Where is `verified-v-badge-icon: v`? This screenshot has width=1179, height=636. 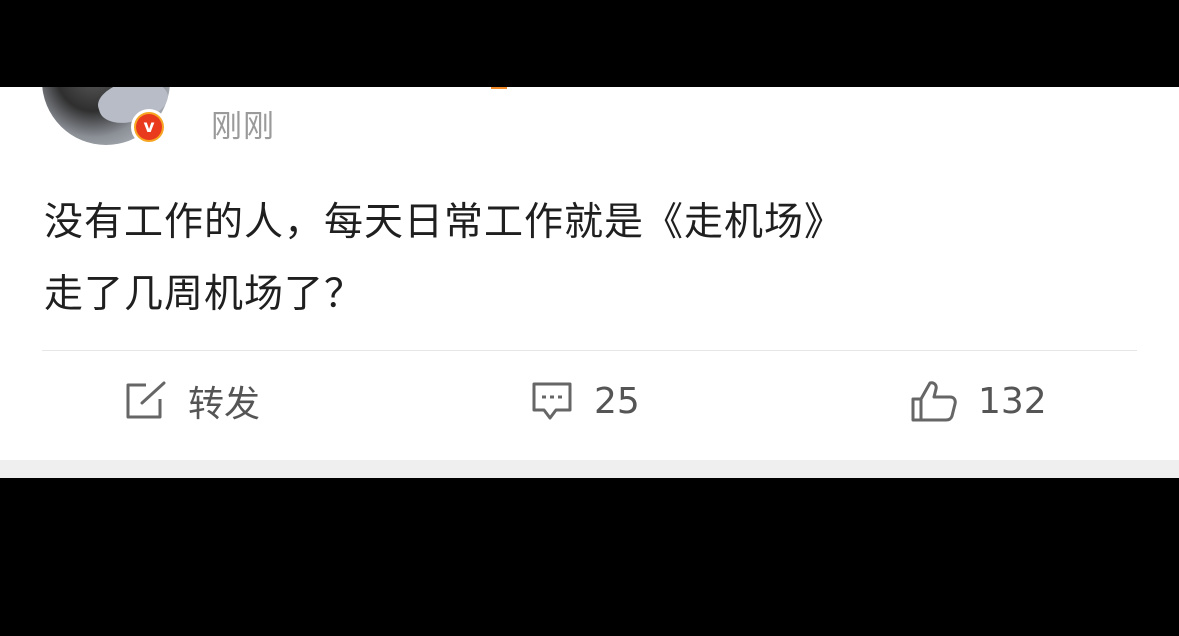
verified-v-badge-icon: v is located at coordinates (149, 127).